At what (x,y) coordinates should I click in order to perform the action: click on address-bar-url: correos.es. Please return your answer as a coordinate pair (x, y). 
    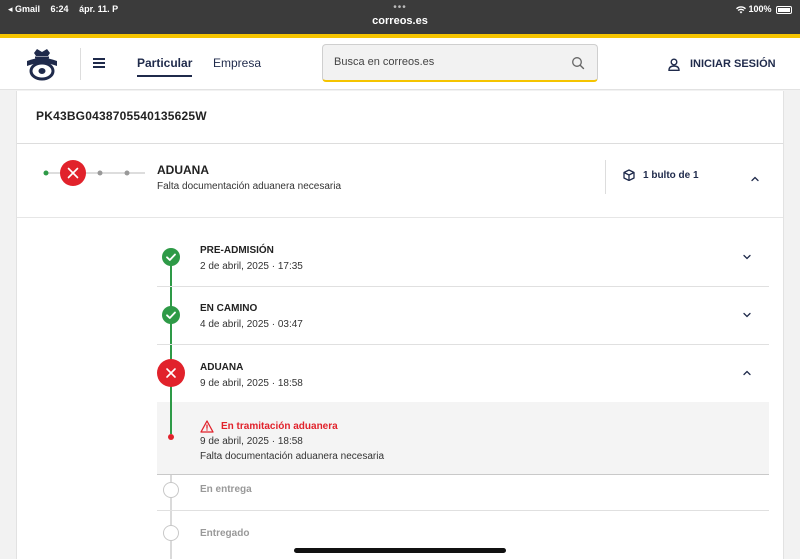
    Looking at the image, I should click on (400, 21).